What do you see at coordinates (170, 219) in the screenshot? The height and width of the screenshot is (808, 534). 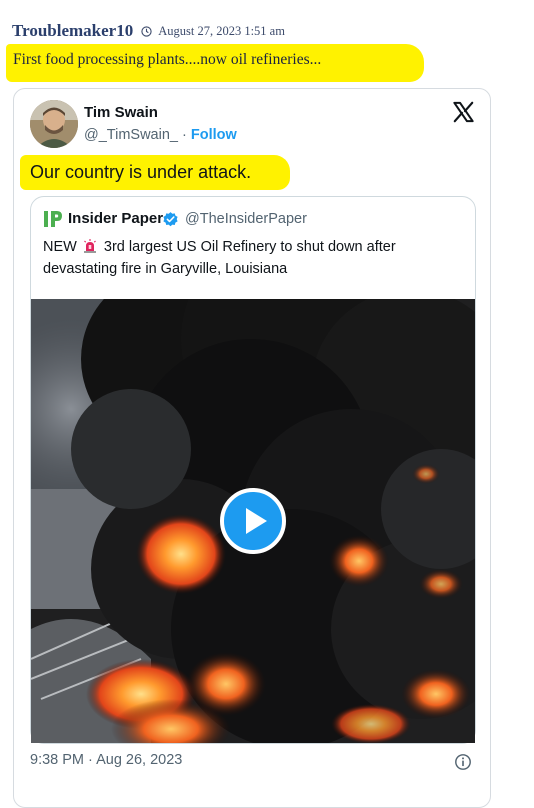 I see `verified-badge-icon` at bounding box center [170, 219].